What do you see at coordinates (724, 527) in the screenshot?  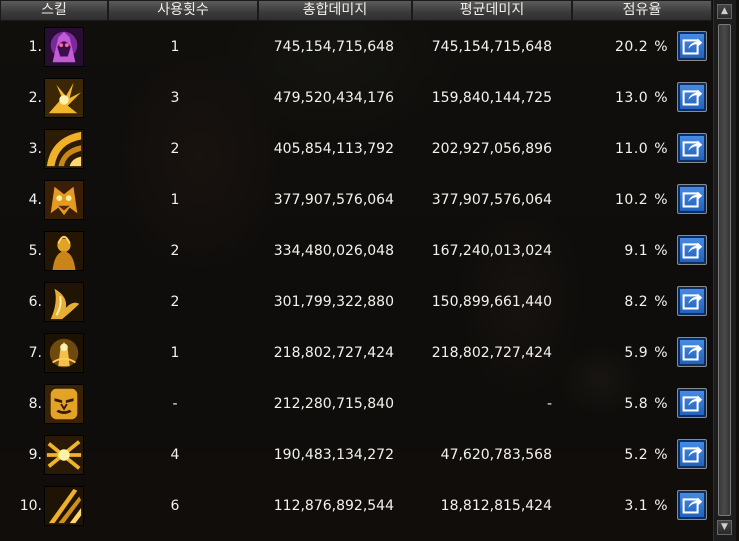 I see `scroll-down-icon: ▼` at bounding box center [724, 527].